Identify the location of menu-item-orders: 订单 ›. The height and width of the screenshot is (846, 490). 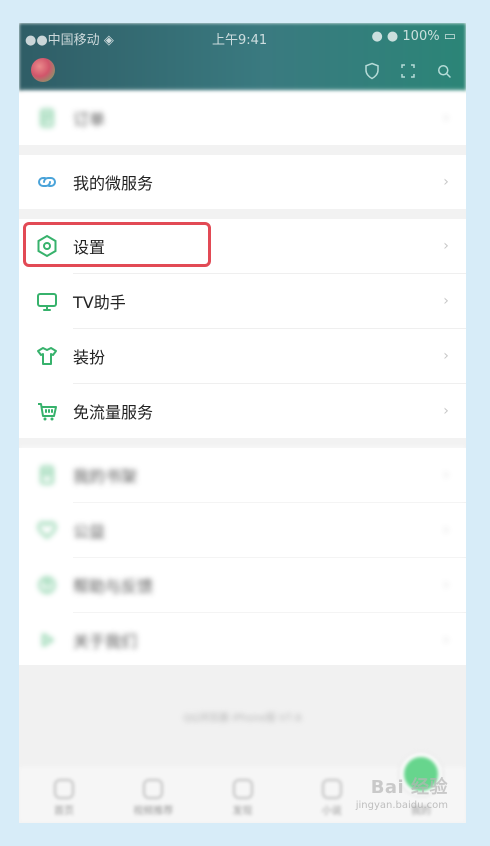
(242, 118).